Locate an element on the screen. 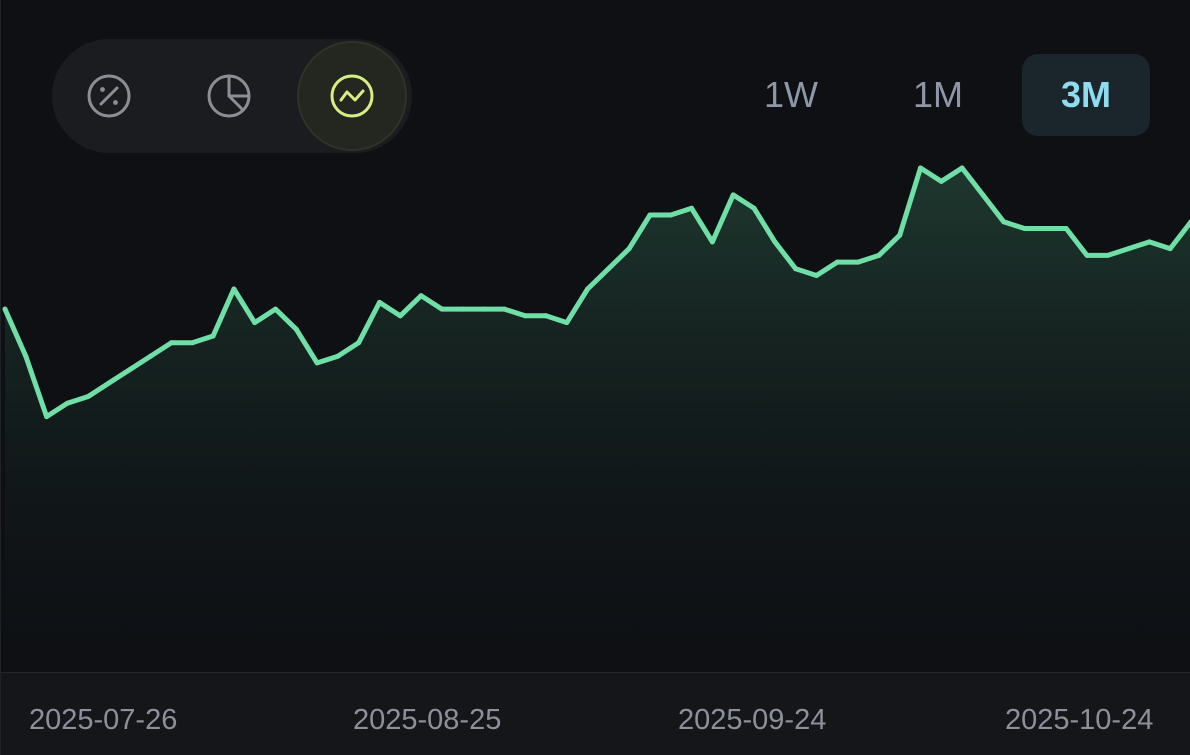 Image resolution: width=1190 pixels, height=755 pixels. range-tab-1w: 1W is located at coordinates (791, 95).